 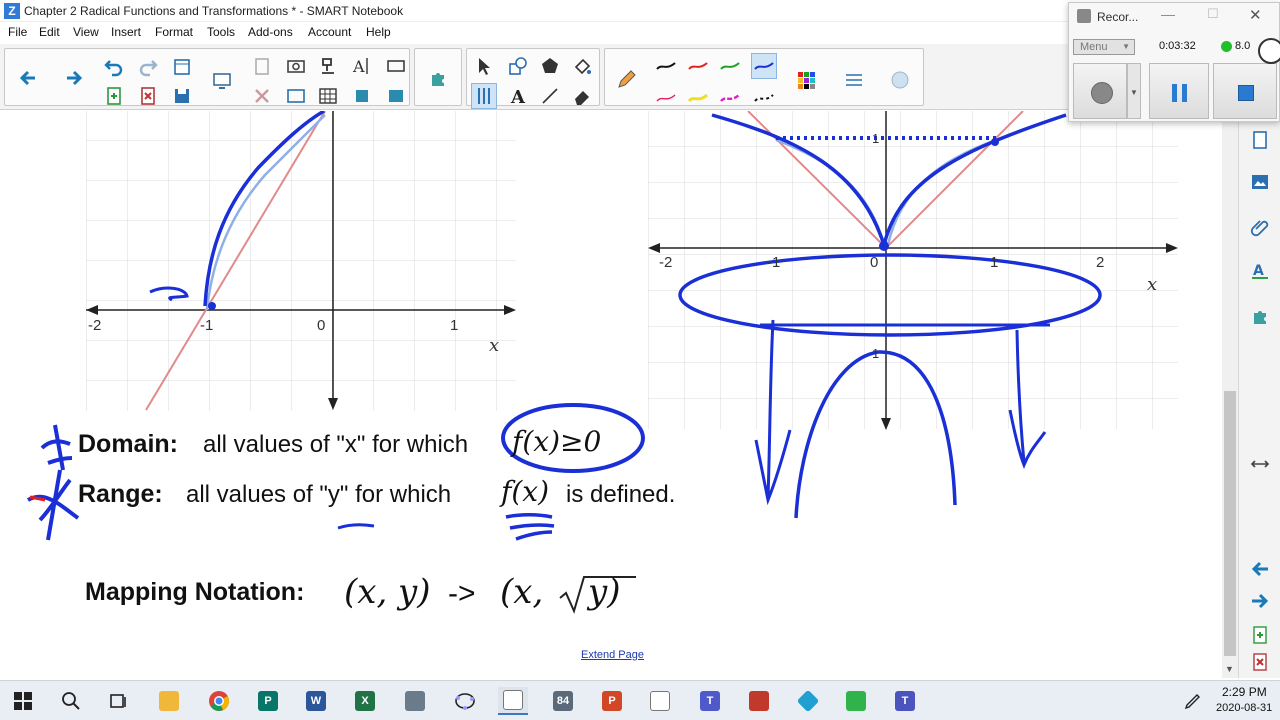 I want to click on fill-icon, so click(x=582, y=66).